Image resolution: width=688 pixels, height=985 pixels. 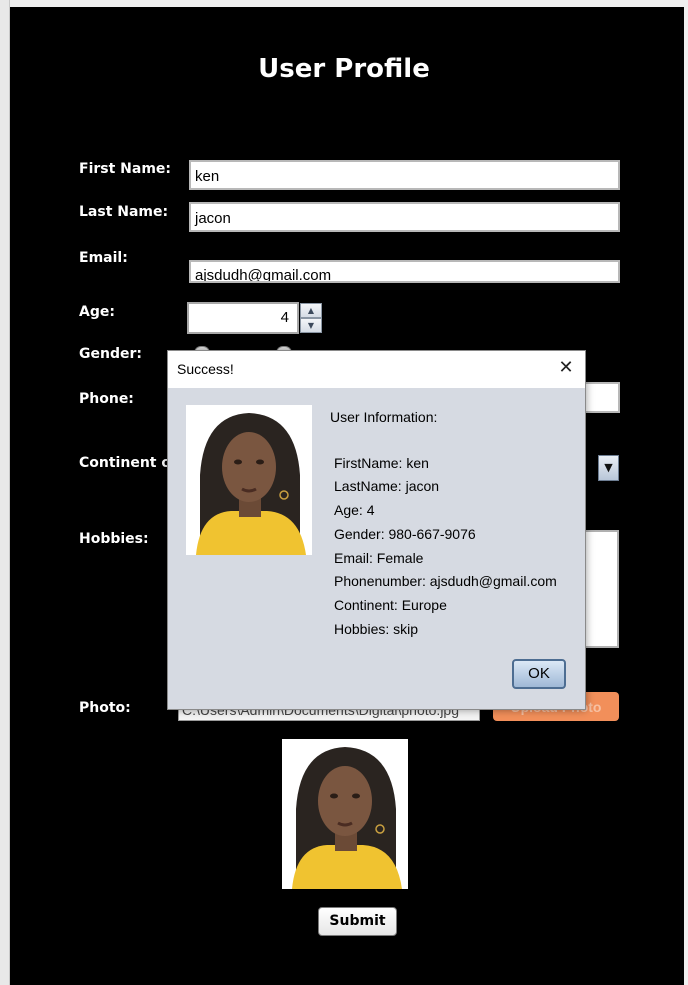 What do you see at coordinates (381, 463) in the screenshot?
I see `dialog-info-line: FirstName: ken` at bounding box center [381, 463].